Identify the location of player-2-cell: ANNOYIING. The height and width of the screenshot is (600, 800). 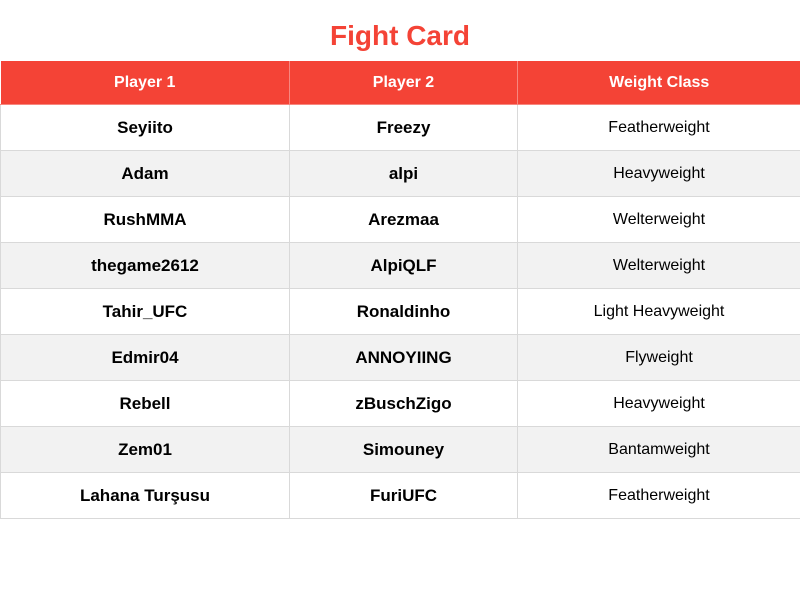
(403, 357).